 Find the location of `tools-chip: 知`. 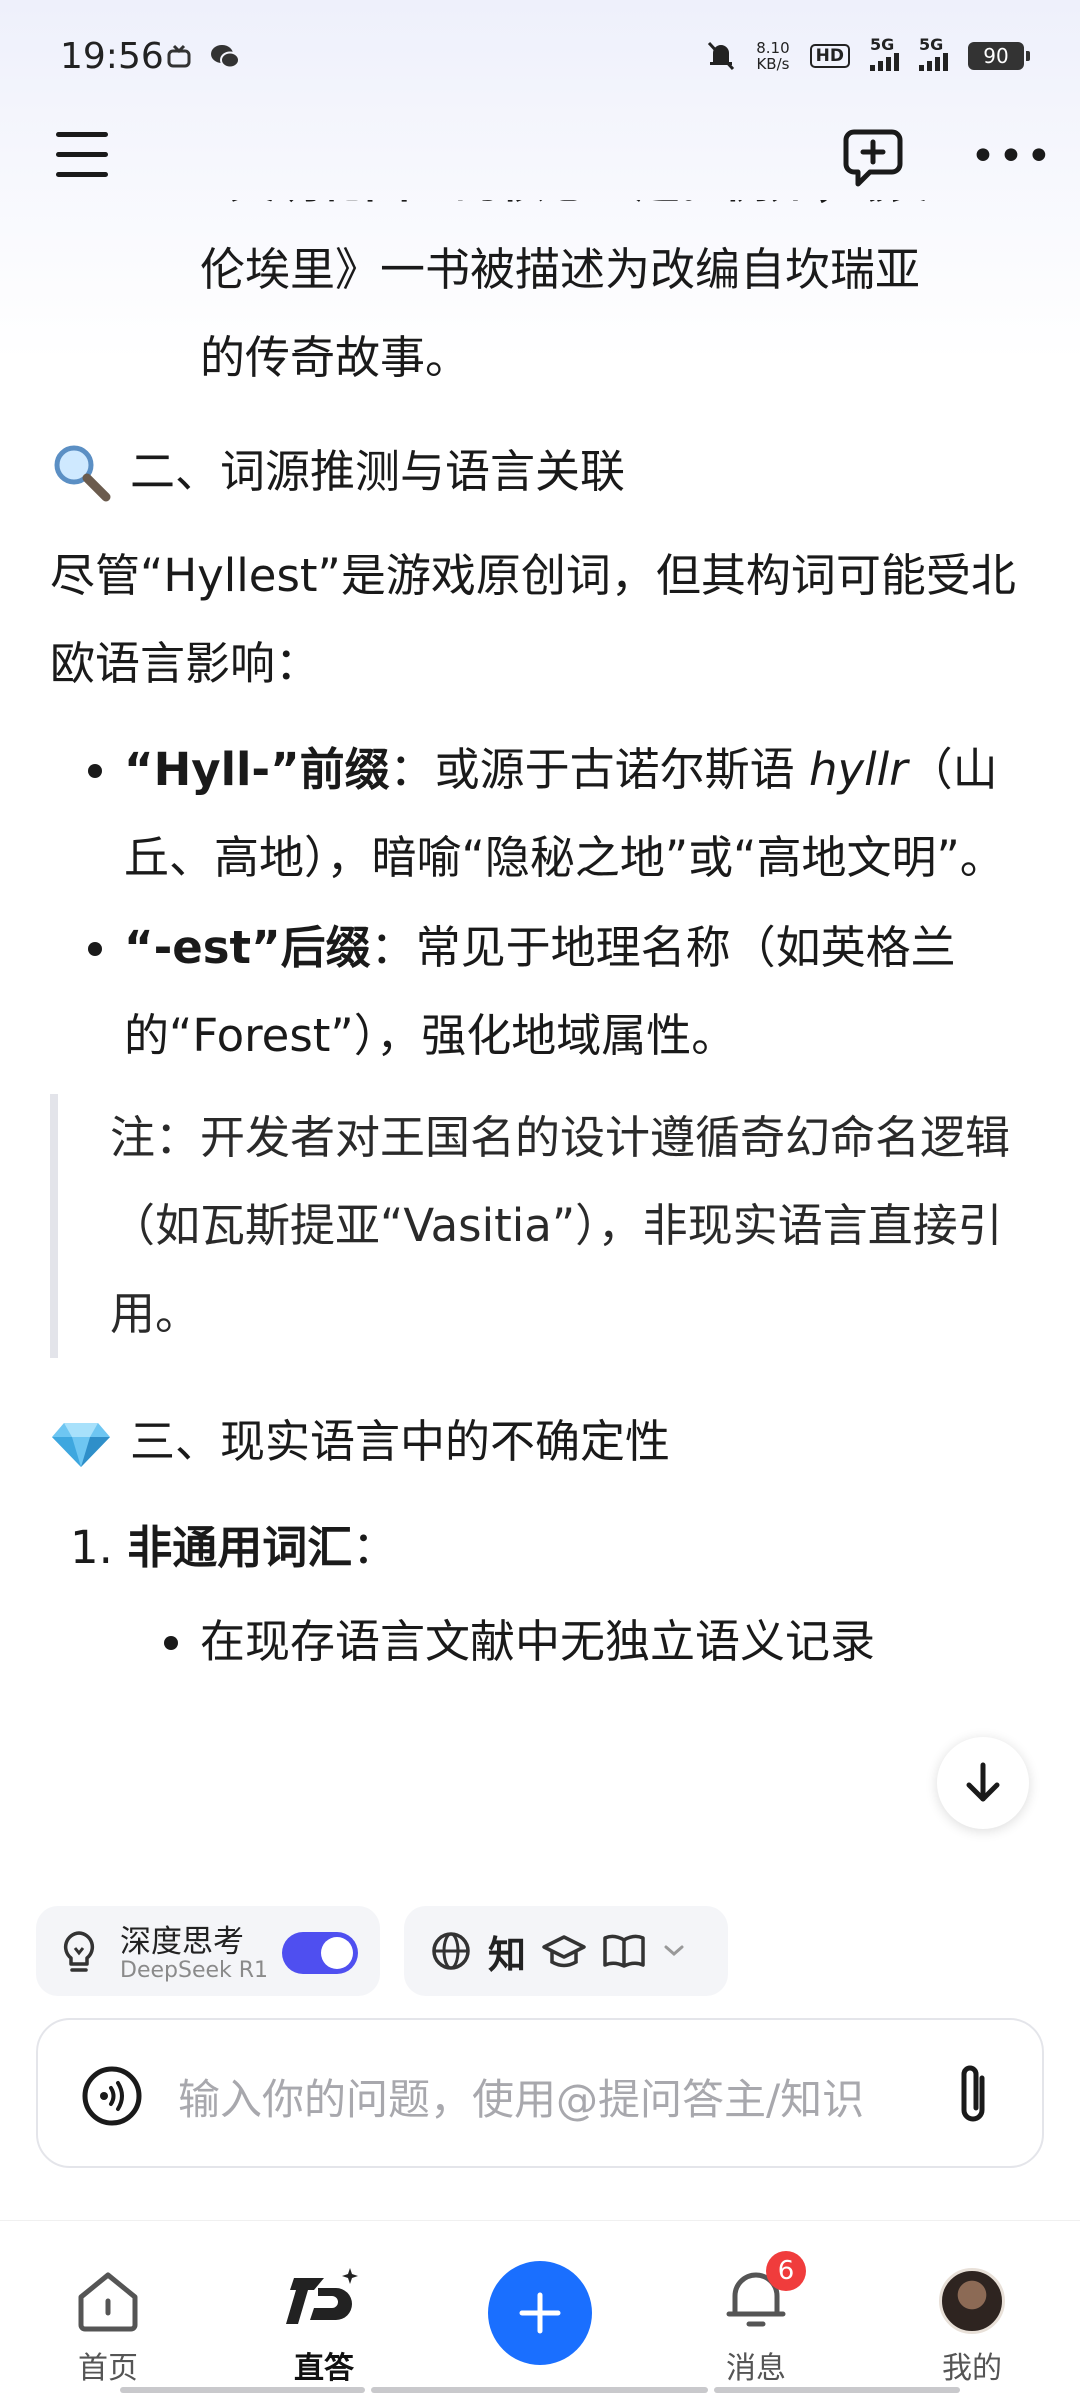

tools-chip: 知 is located at coordinates (566, 1951).